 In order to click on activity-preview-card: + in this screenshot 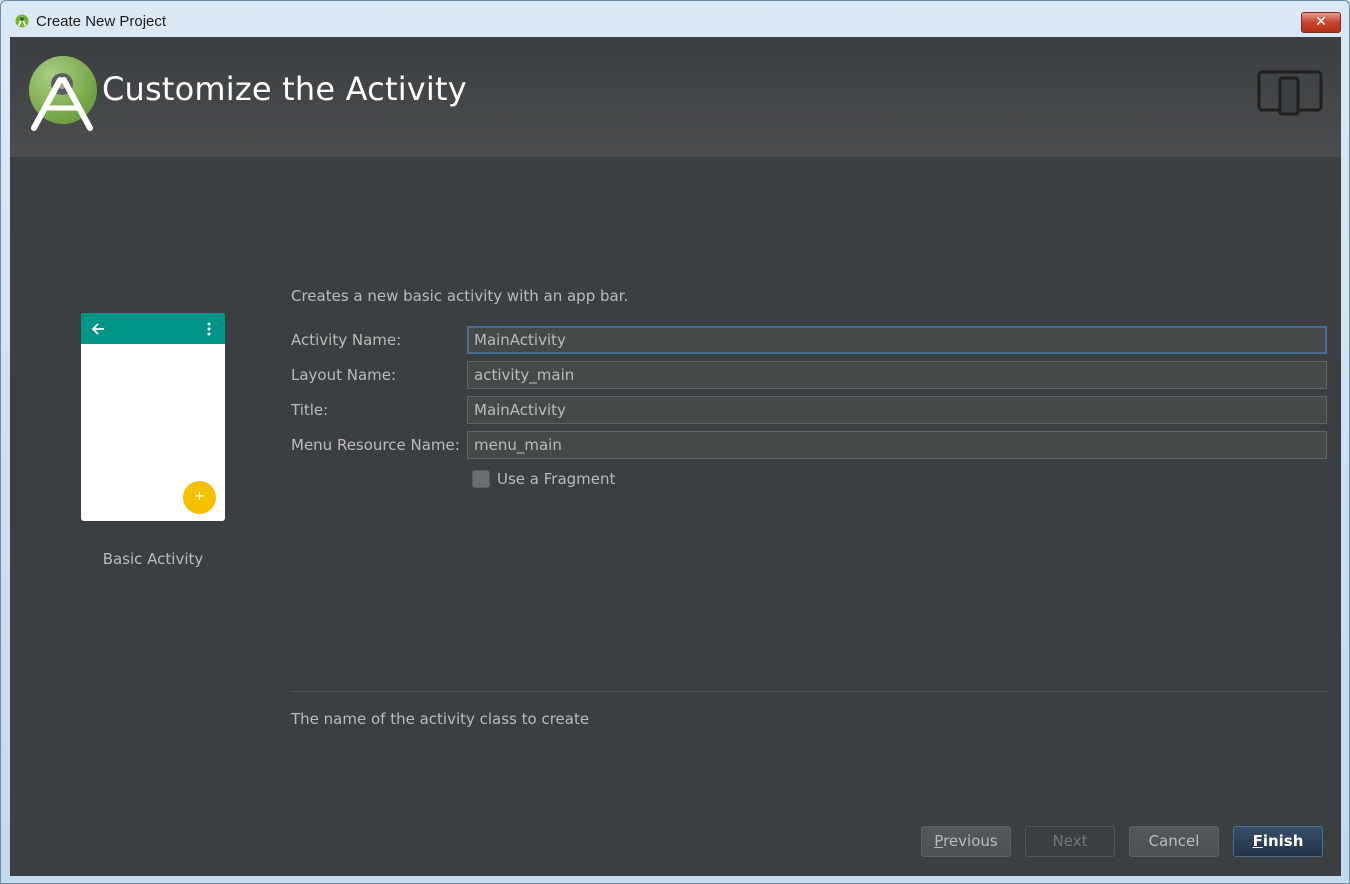, I will do `click(153, 417)`.